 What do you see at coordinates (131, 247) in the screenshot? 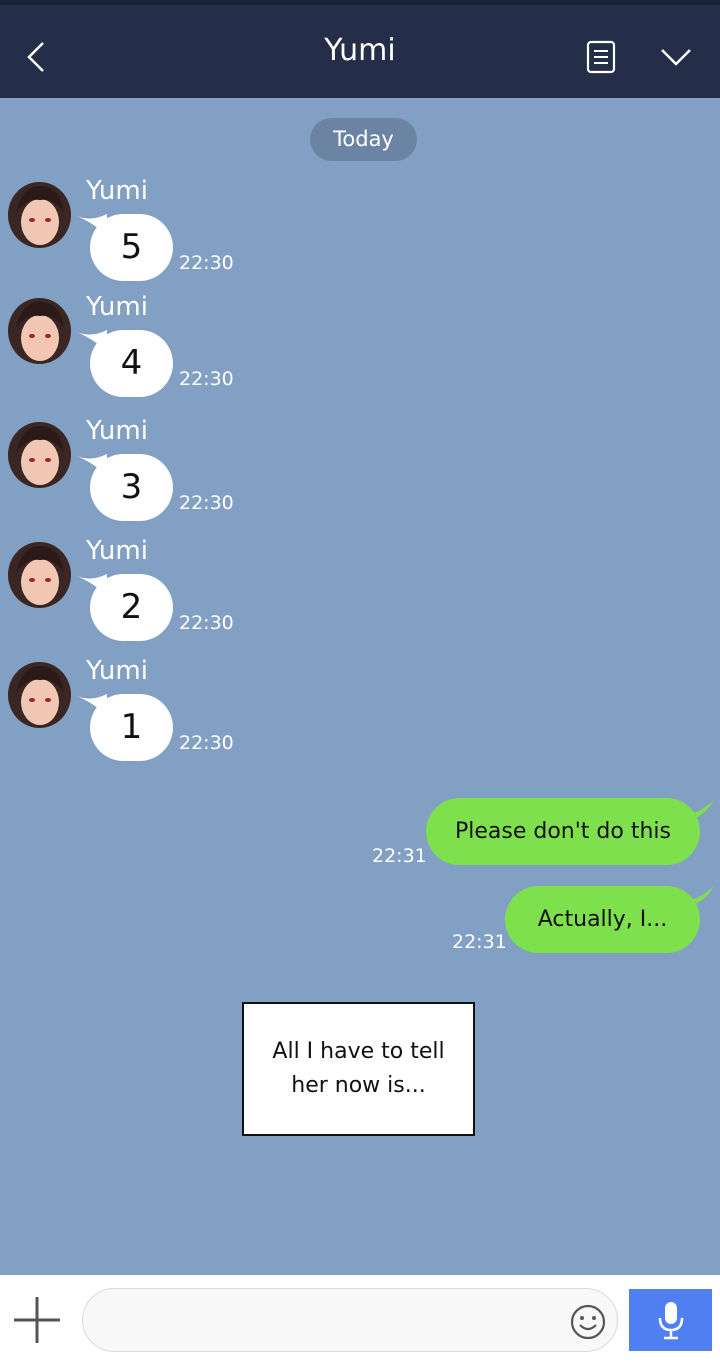
I see `message-bubble: 5` at bounding box center [131, 247].